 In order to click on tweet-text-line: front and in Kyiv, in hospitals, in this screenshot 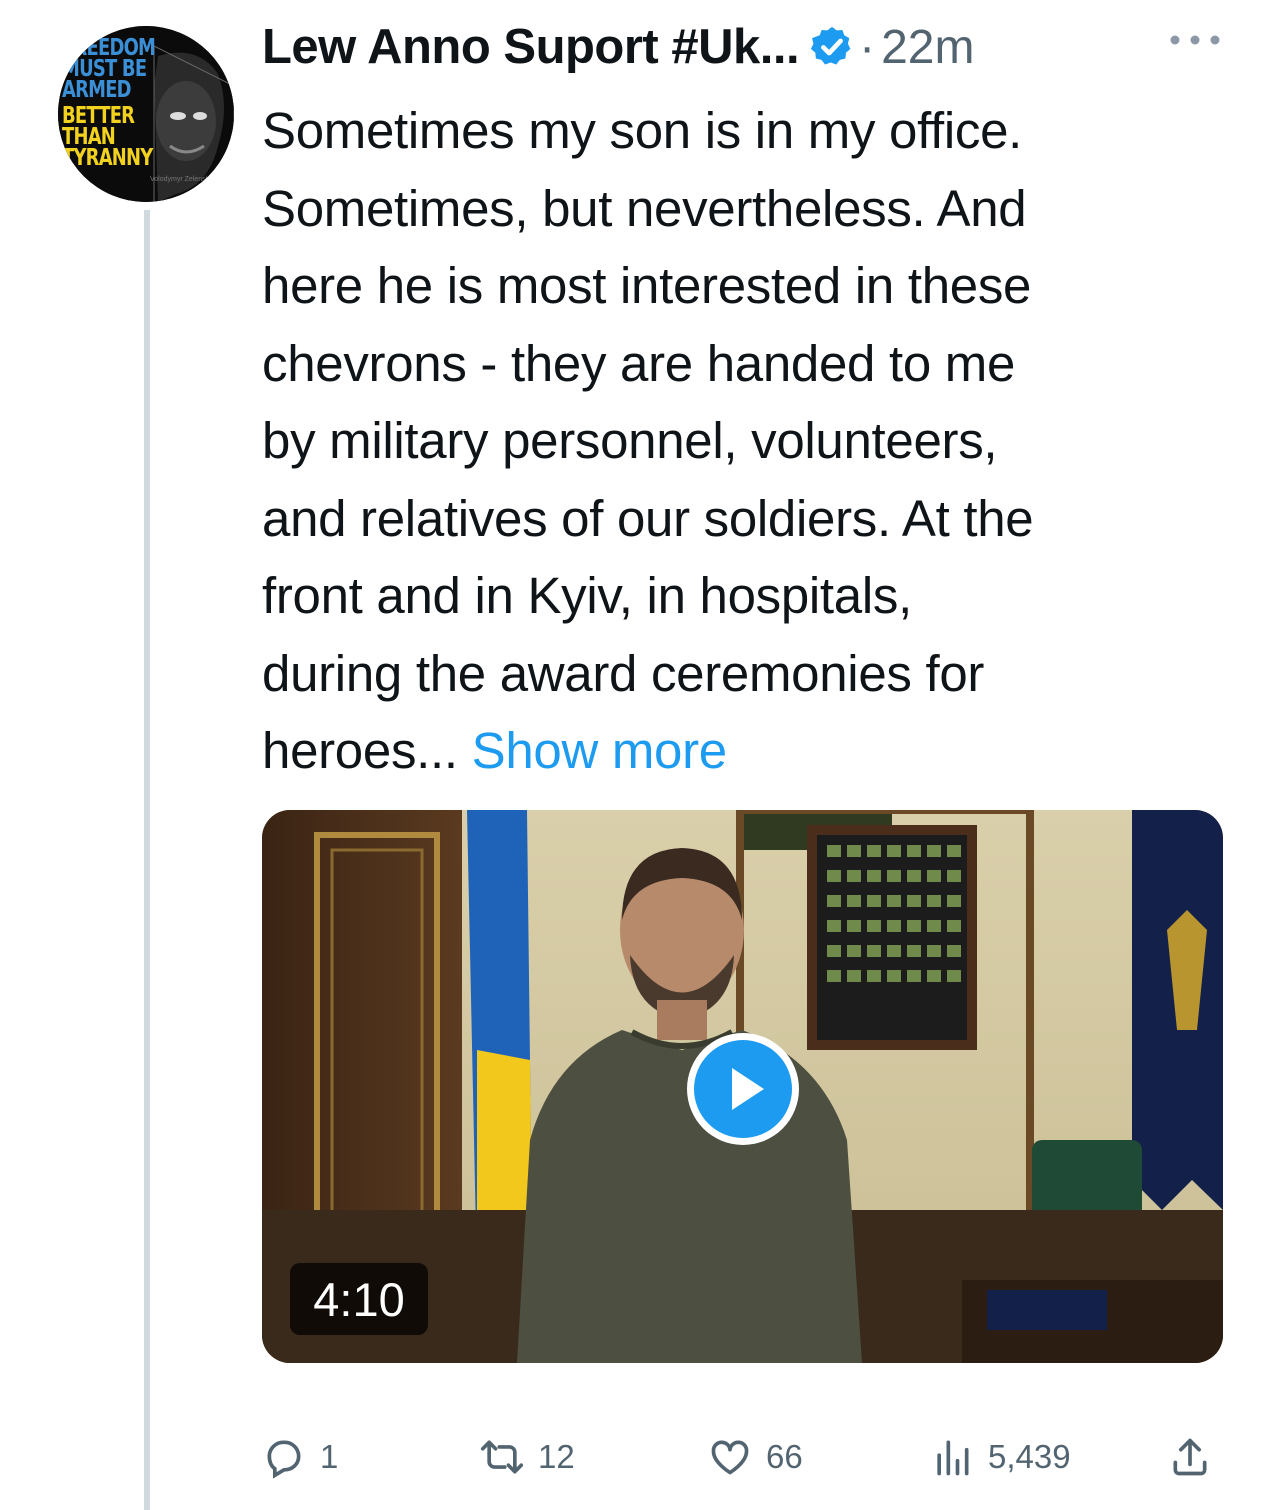, I will do `click(587, 595)`.